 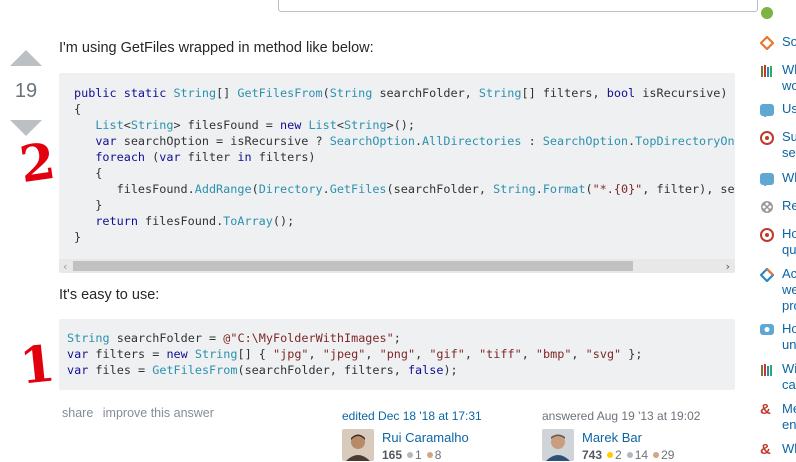 What do you see at coordinates (308, 338) in the screenshot?
I see `code-token: @"C:\MyFolderWithImages"` at bounding box center [308, 338].